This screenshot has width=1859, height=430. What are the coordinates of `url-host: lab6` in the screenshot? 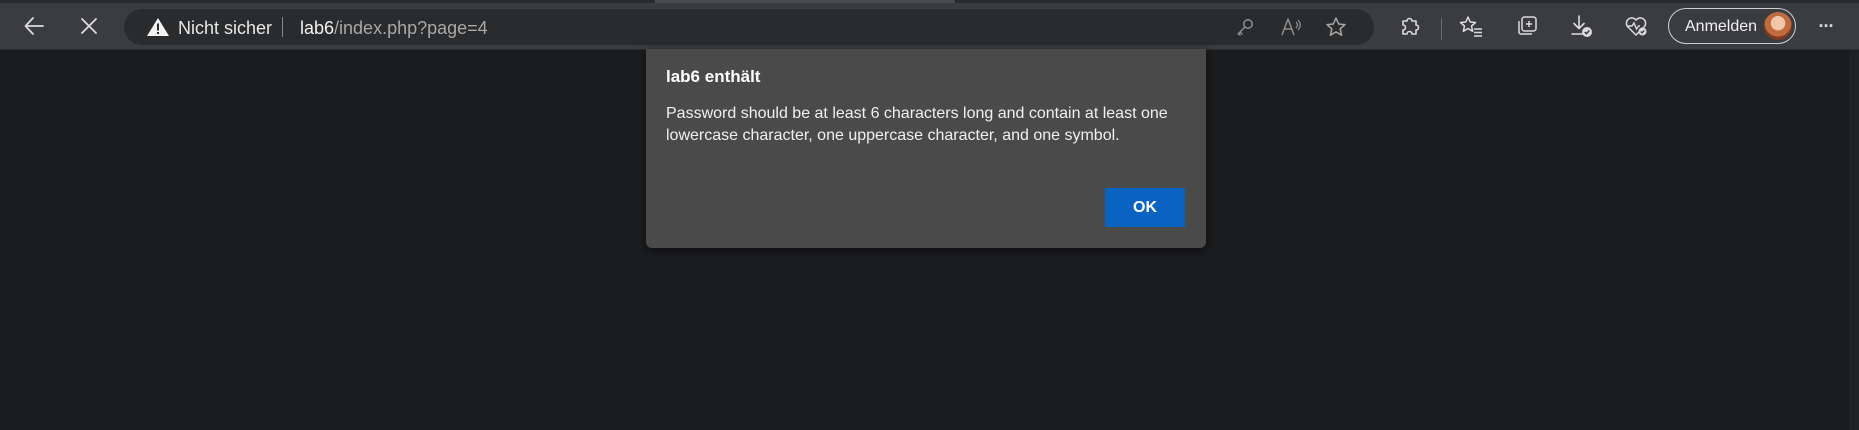 It's located at (317, 28).